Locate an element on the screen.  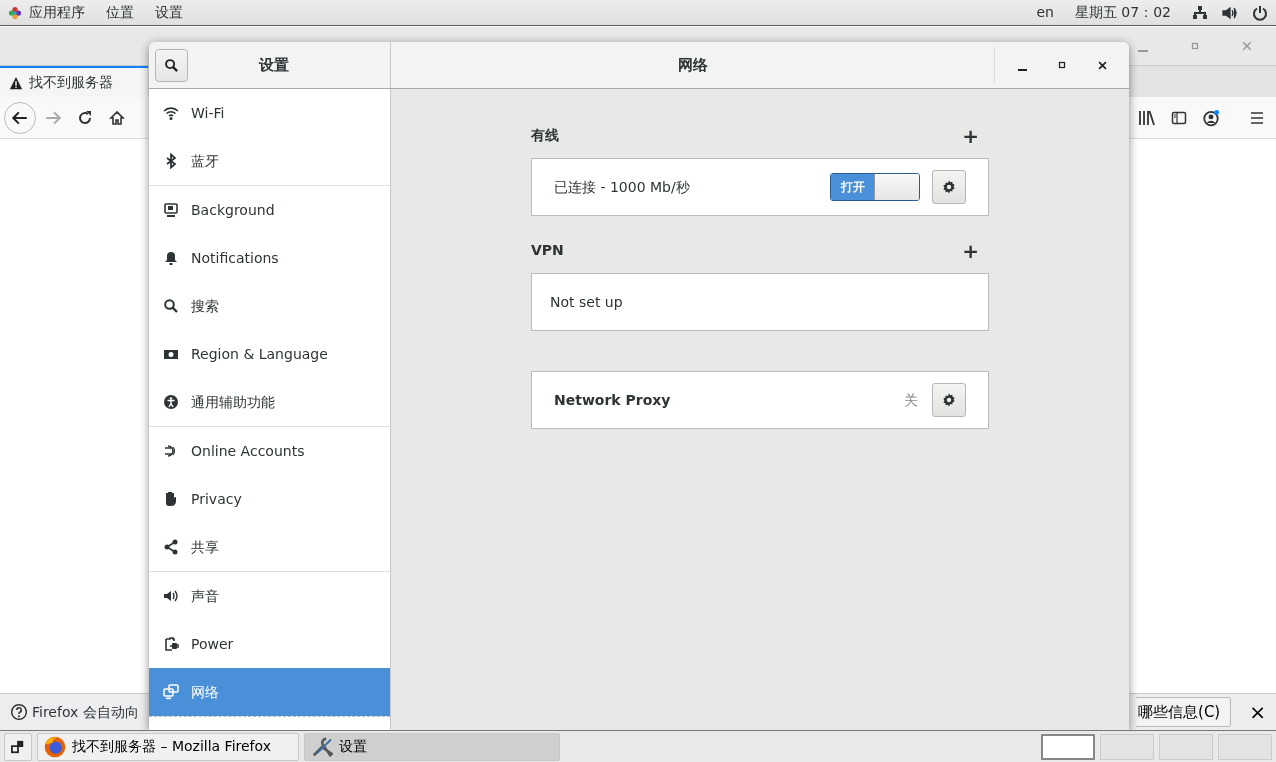
search-button is located at coordinates (171, 65).